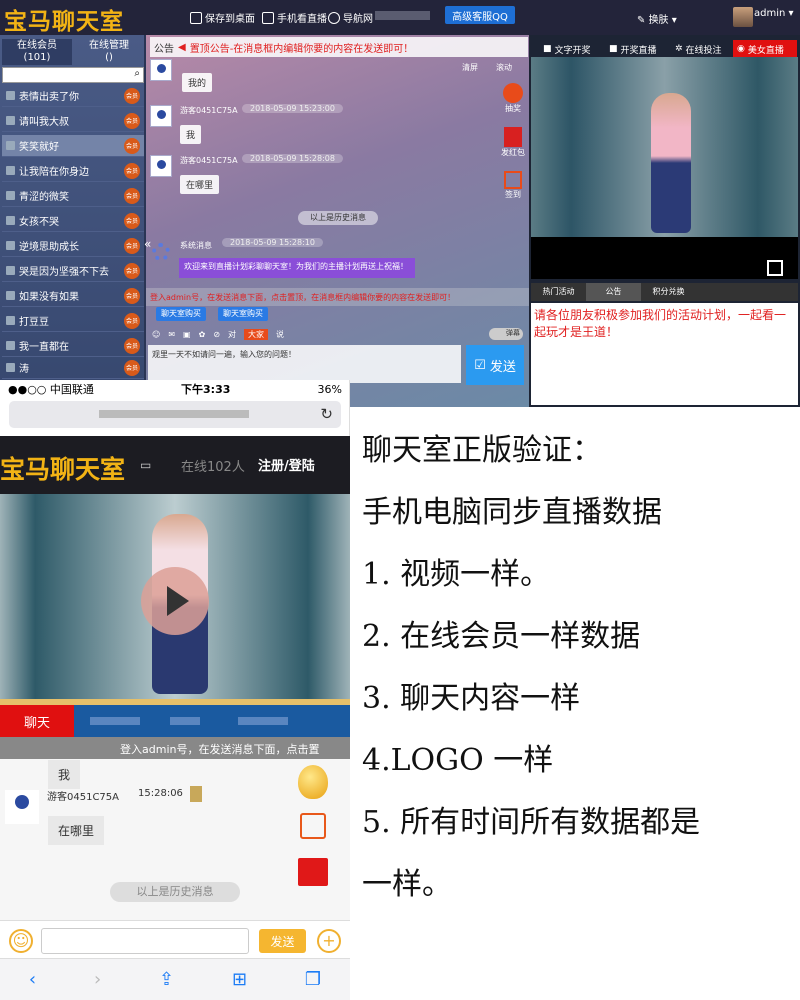  I want to click on mute-icon: ⊘, so click(216, 334).